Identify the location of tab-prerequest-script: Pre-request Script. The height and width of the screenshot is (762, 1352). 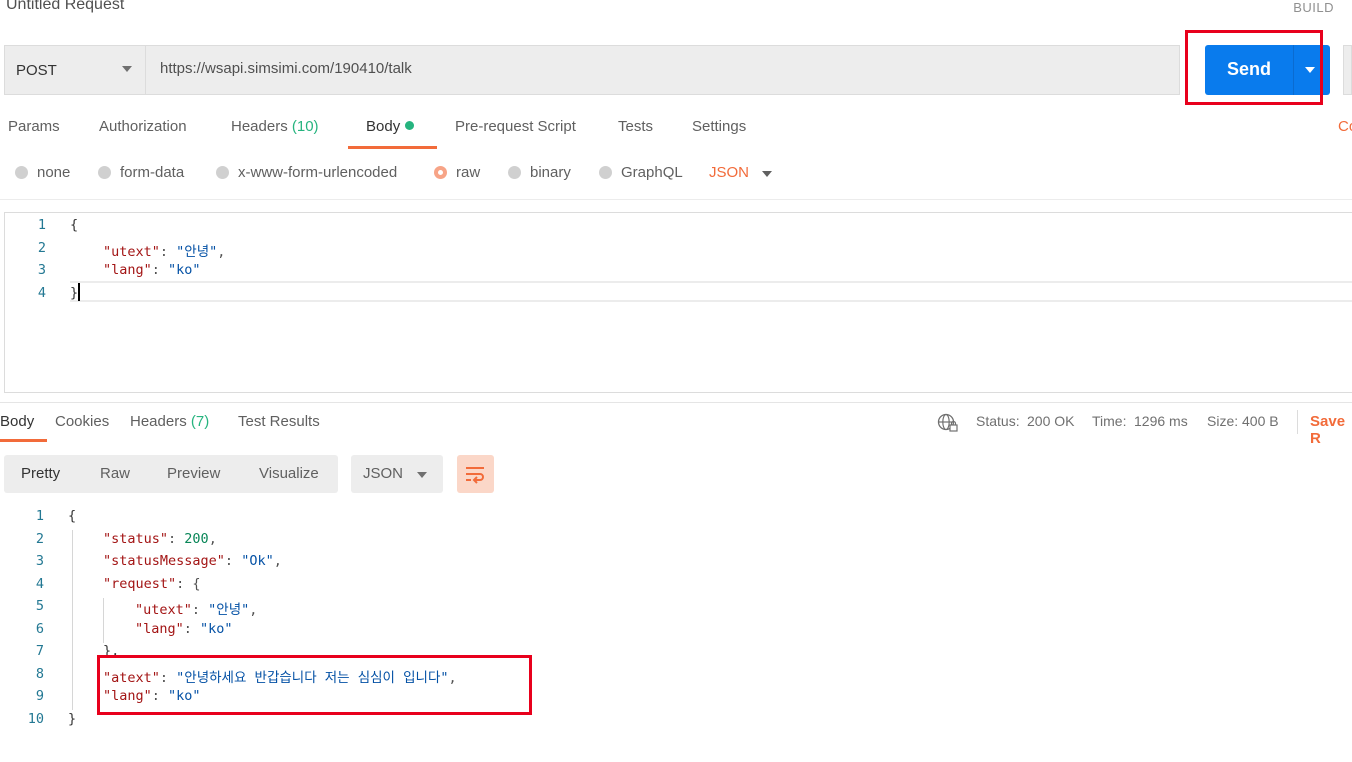
(515, 126).